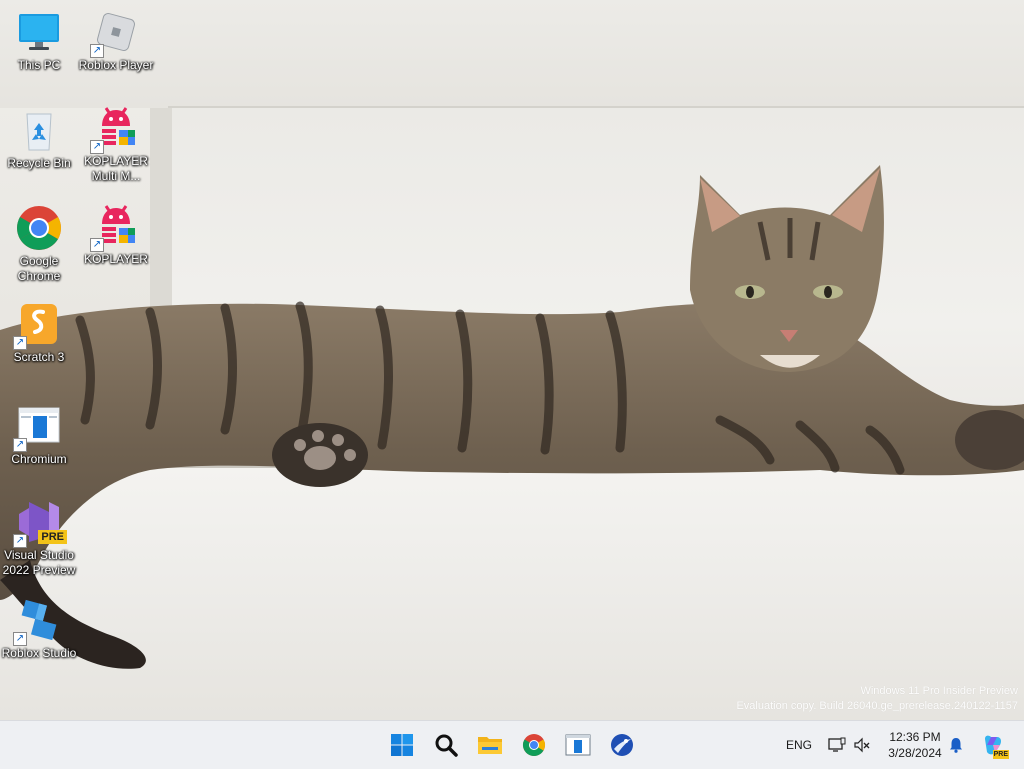 The height and width of the screenshot is (769, 1024). Describe the element at coordinates (39, 653) in the screenshot. I see `desktop-icon-label: Roblox Studio` at that location.